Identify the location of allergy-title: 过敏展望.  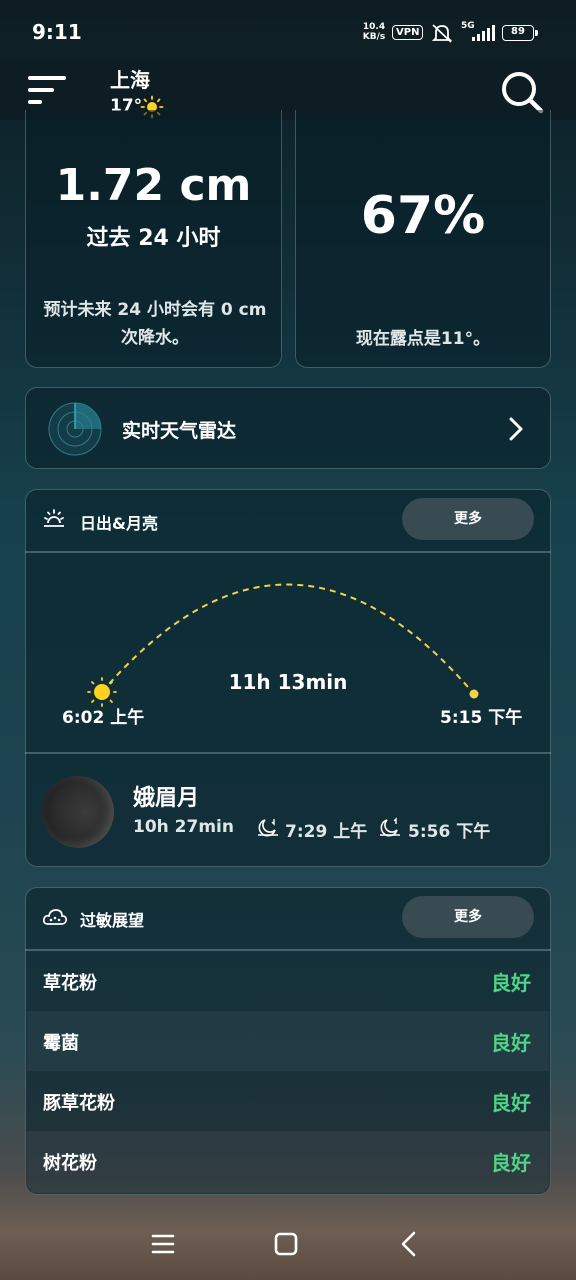
(112, 920).